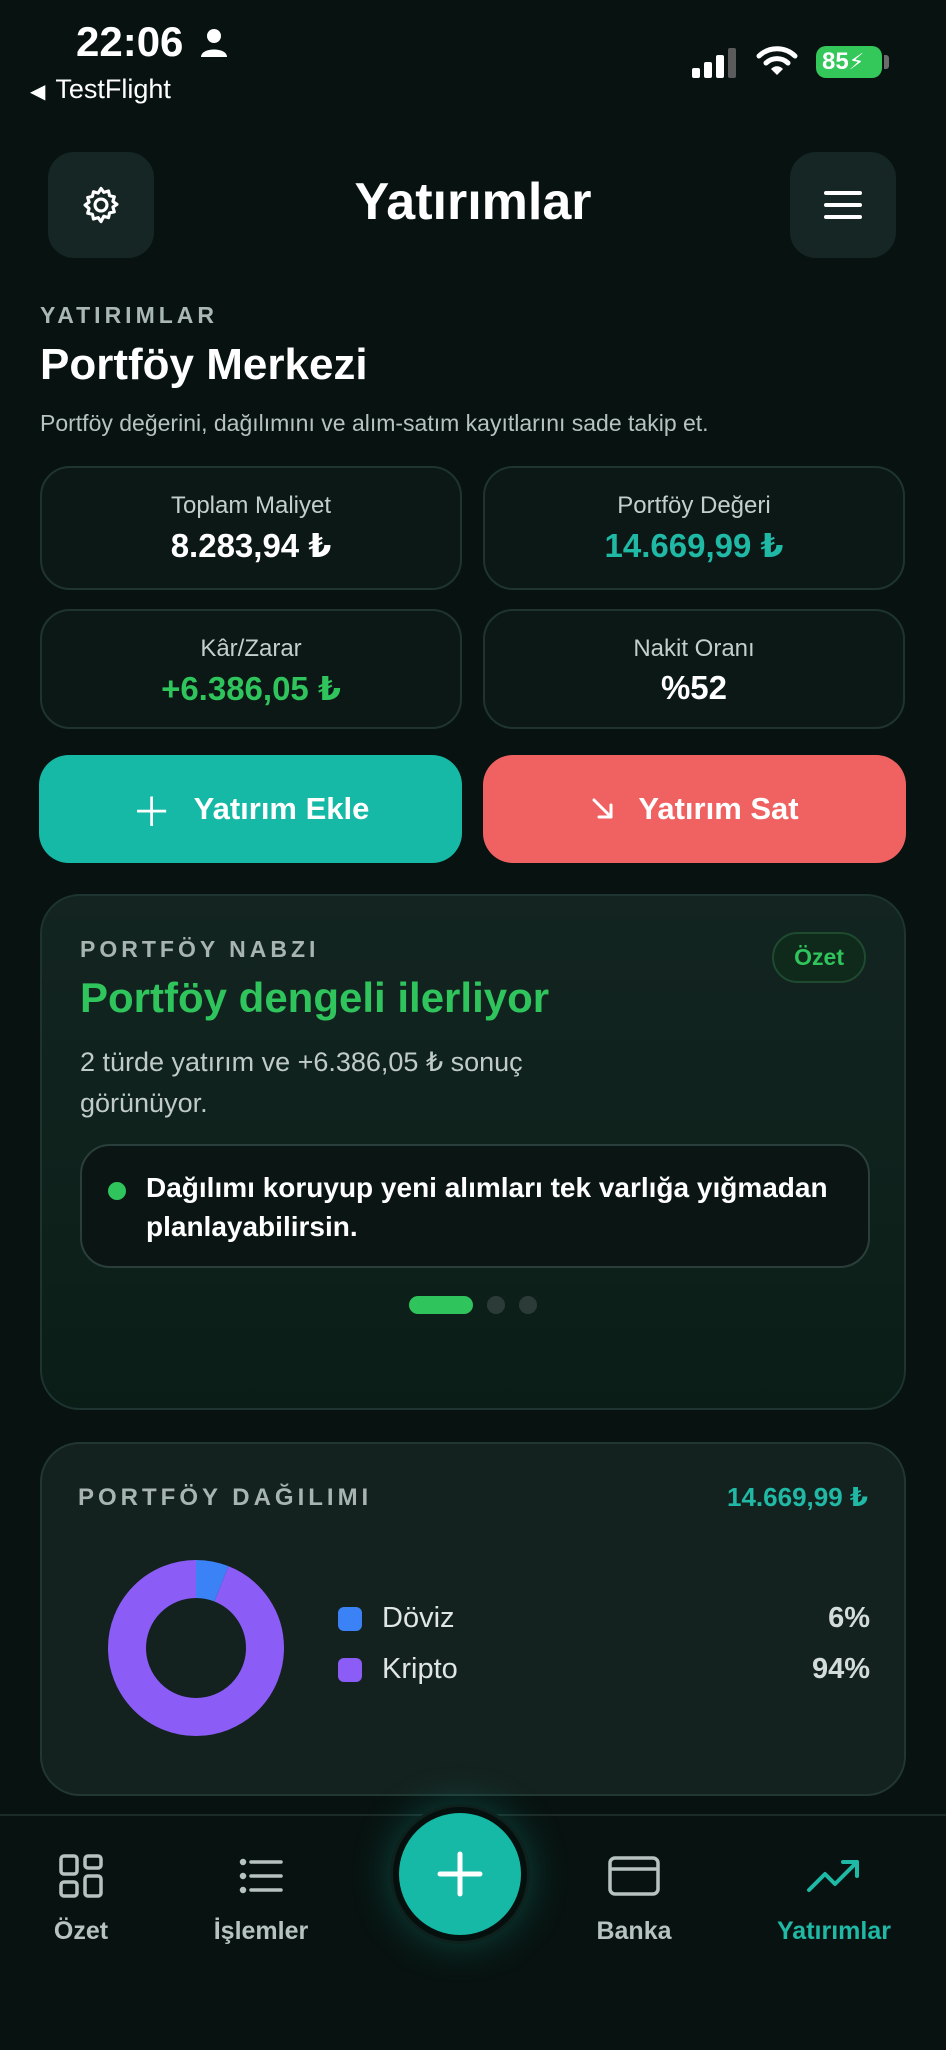 Image resolution: width=946 pixels, height=2050 pixels. What do you see at coordinates (886, 62) in the screenshot?
I see `battery-cap` at bounding box center [886, 62].